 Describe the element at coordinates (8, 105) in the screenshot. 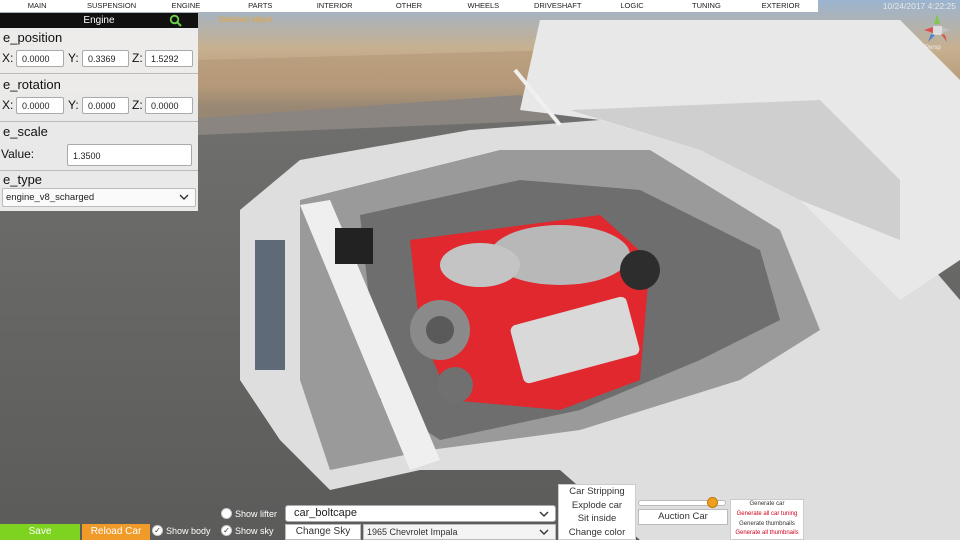

I see `rotation-x-label: X:` at that location.